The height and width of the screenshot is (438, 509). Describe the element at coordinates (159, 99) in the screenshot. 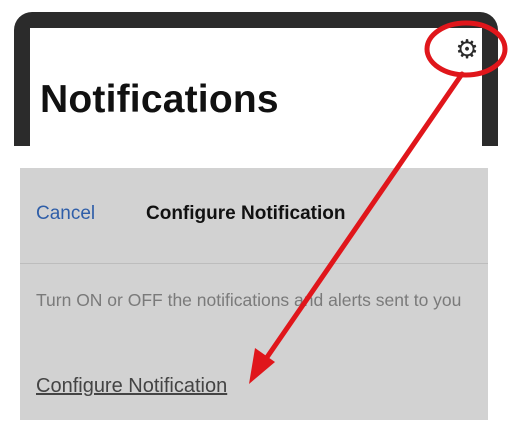

I see `page-title: Notifications` at that location.